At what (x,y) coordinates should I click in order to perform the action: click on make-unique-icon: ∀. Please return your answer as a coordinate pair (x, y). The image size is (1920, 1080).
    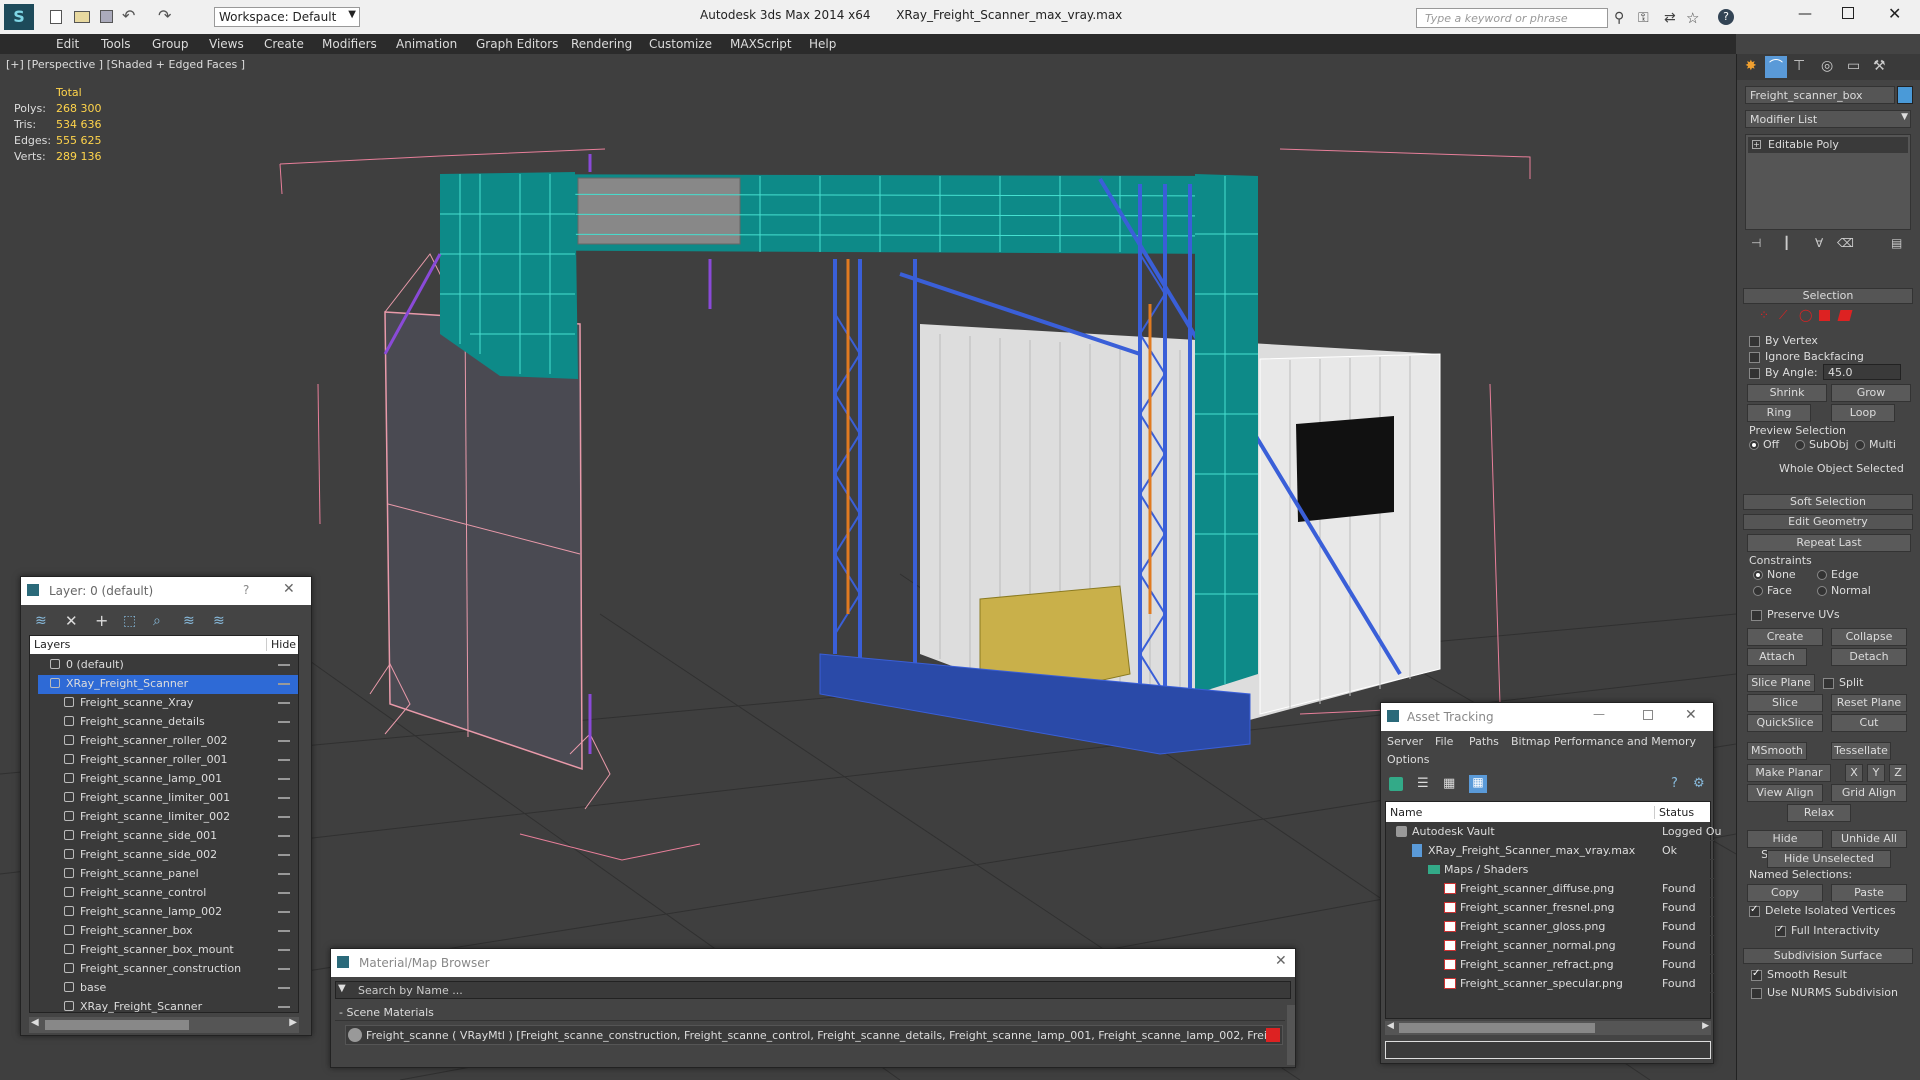
    Looking at the image, I should click on (1819, 243).